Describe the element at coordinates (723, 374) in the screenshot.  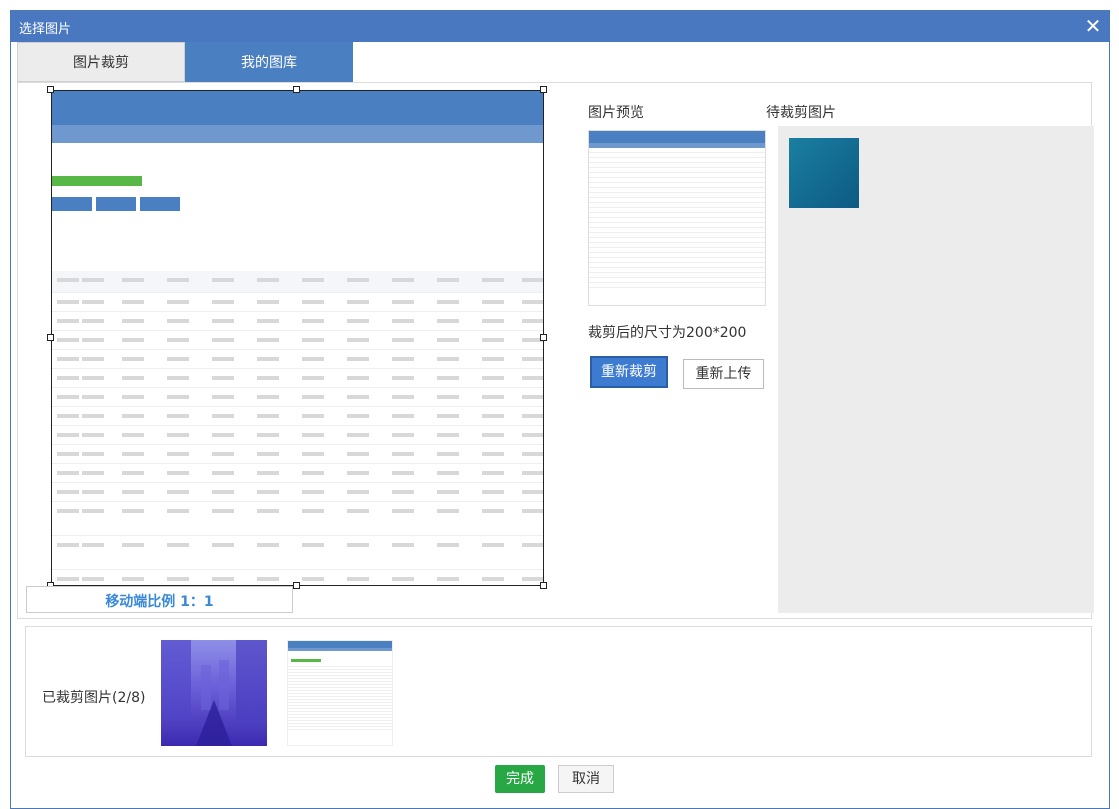
I see `reupload-button: 重新上传` at that location.